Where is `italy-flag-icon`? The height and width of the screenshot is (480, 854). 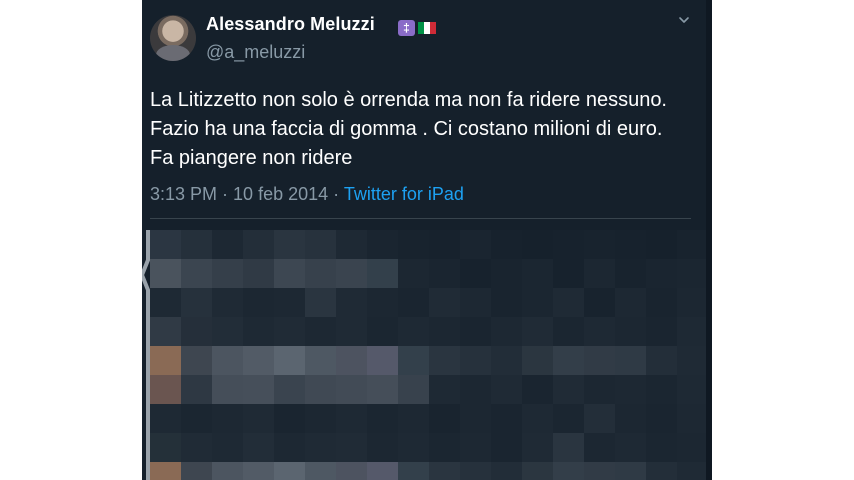 italy-flag-icon is located at coordinates (427, 28).